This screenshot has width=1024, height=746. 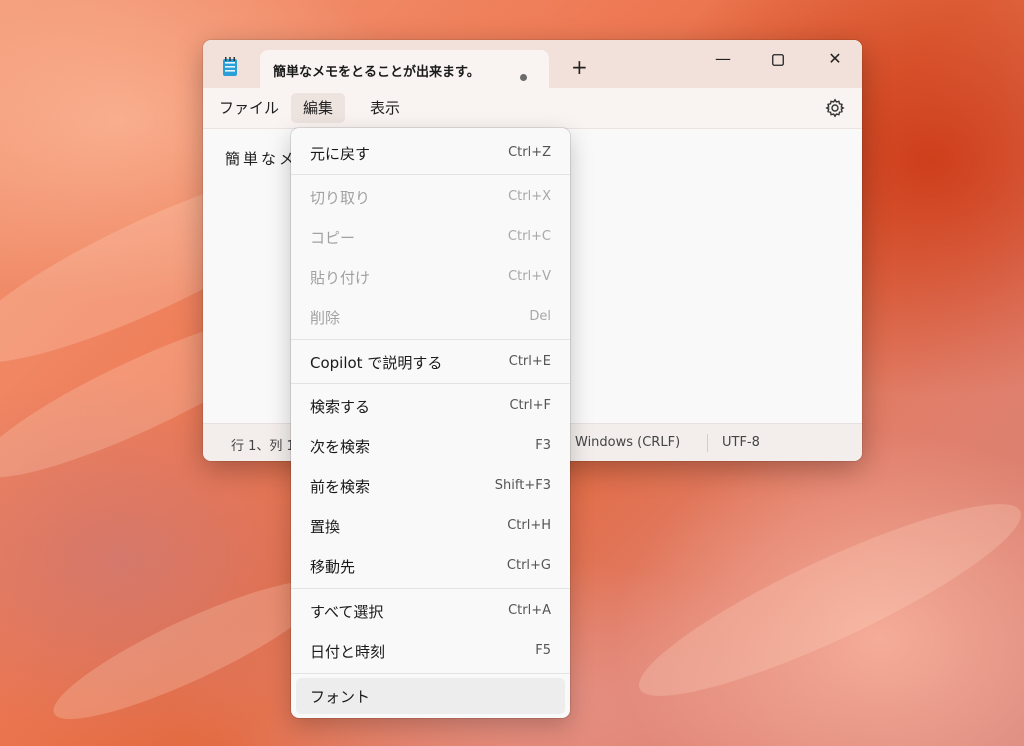 What do you see at coordinates (530, 405) in the screenshot?
I see `menu-item-shortcut: Ctrl+F` at bounding box center [530, 405].